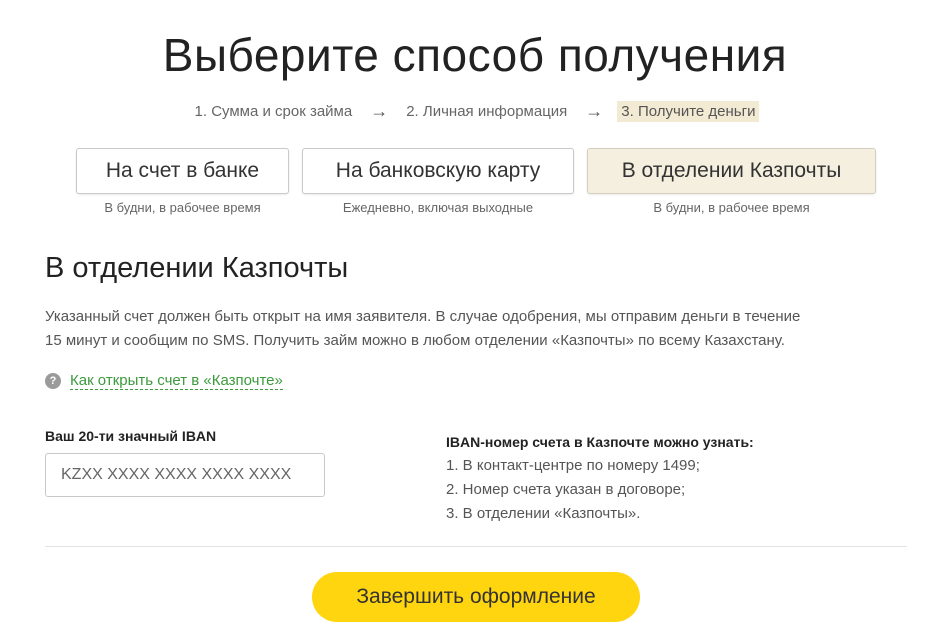  I want to click on page-title: Выберите способ получения, so click(475, 55).